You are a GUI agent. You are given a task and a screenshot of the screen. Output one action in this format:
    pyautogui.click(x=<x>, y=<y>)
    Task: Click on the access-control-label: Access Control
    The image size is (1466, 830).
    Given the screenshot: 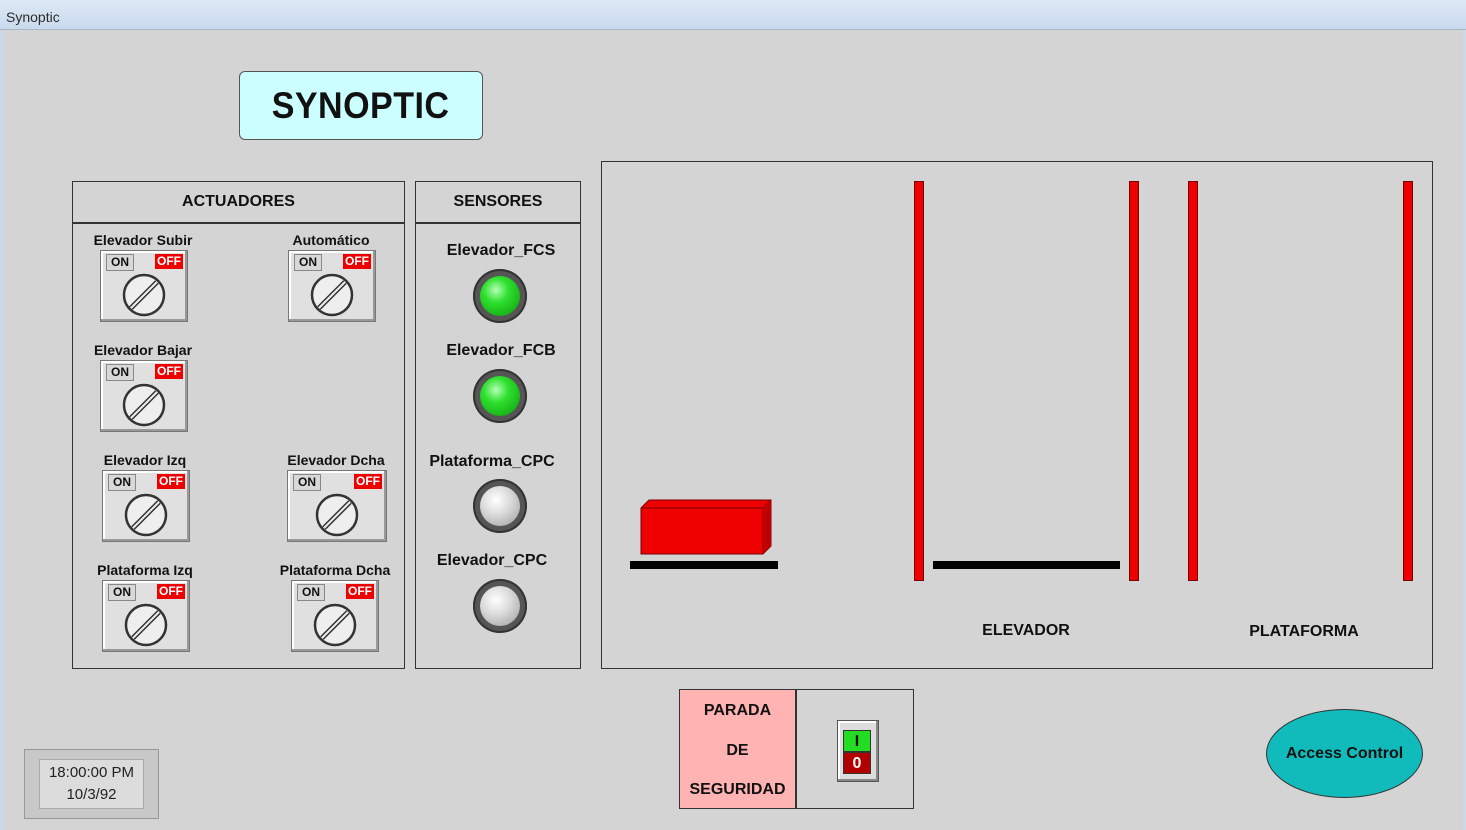 What is the action you would take?
    pyautogui.click(x=1344, y=753)
    